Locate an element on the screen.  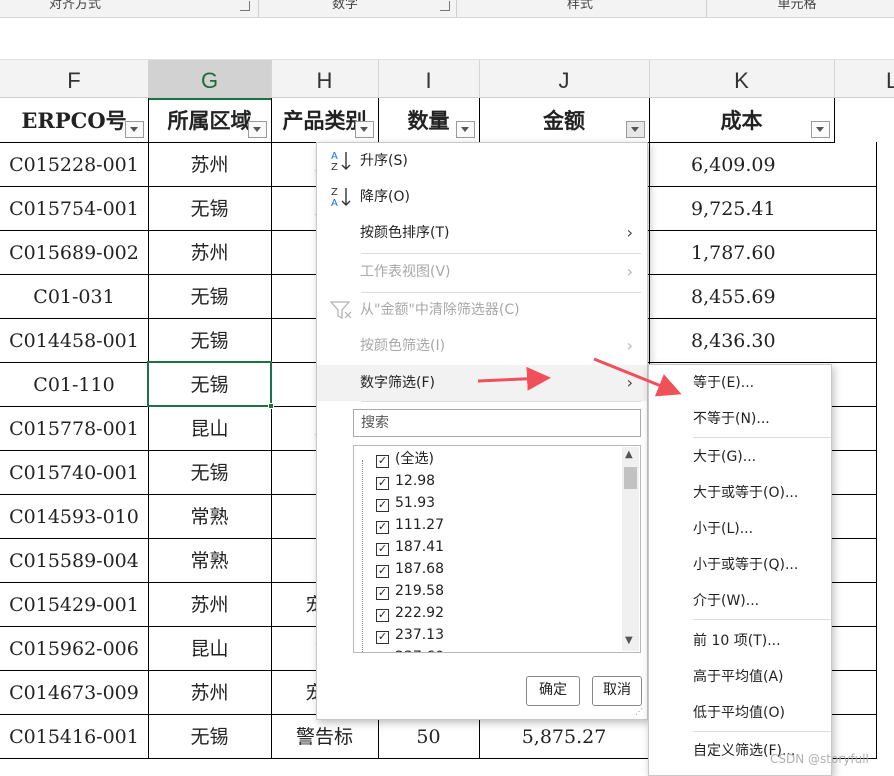
value-list-item: ✓ (全选) is located at coordinates (405, 459).